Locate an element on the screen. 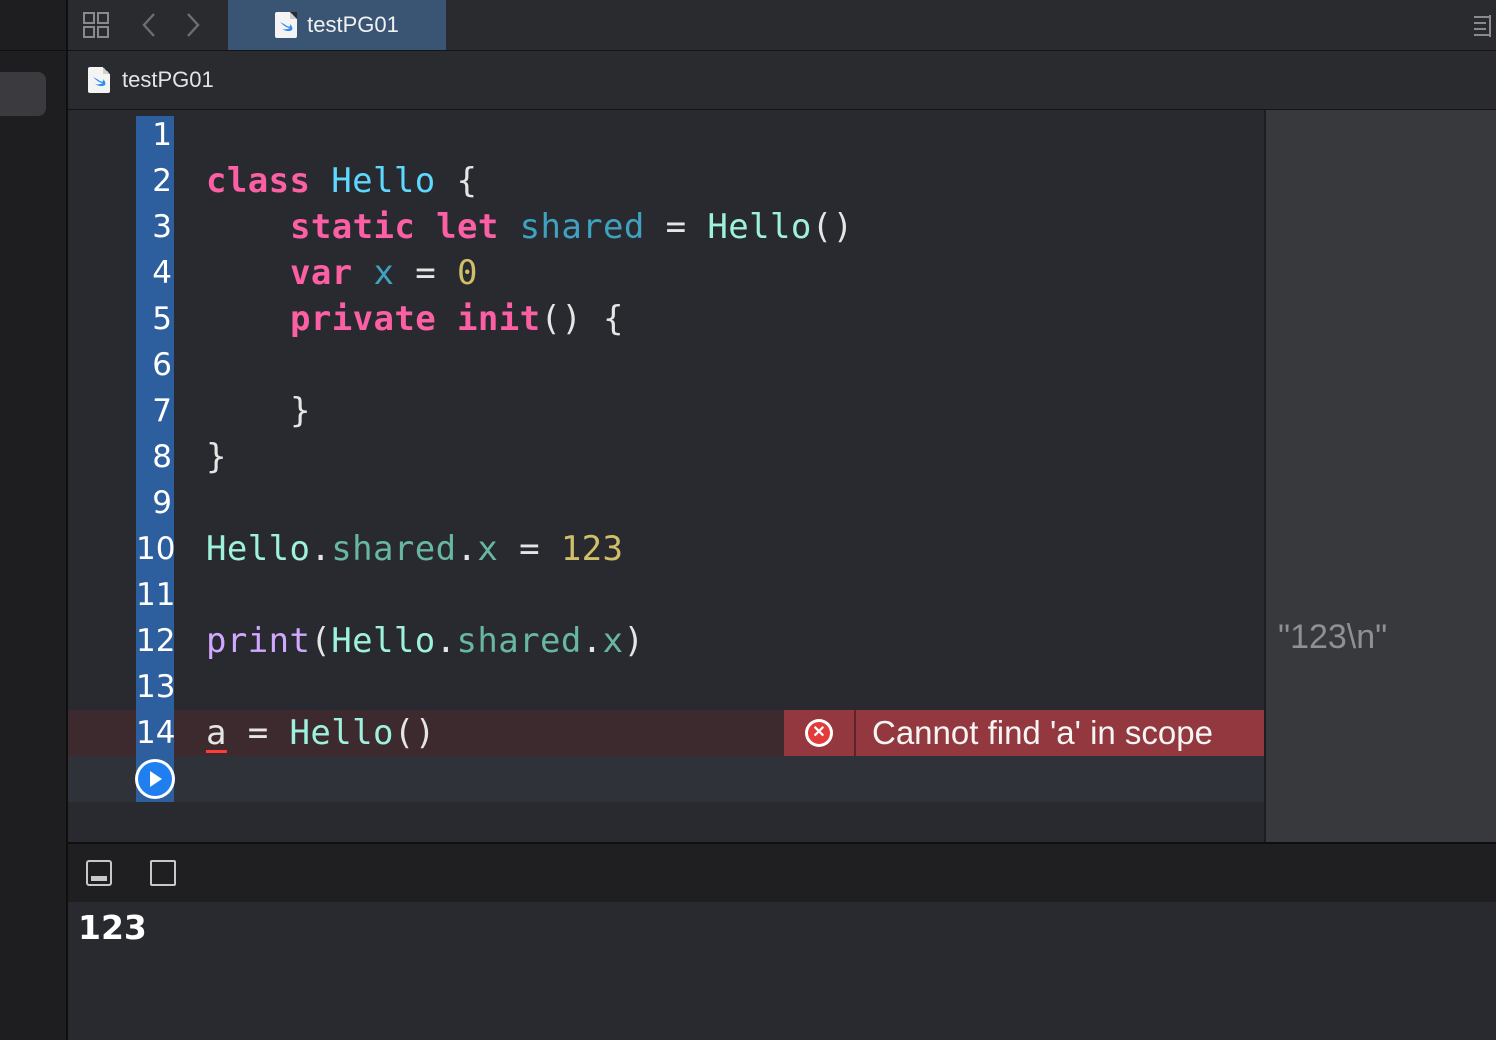 The image size is (1496, 1040). line-number: 9 is located at coordinates (162, 503).